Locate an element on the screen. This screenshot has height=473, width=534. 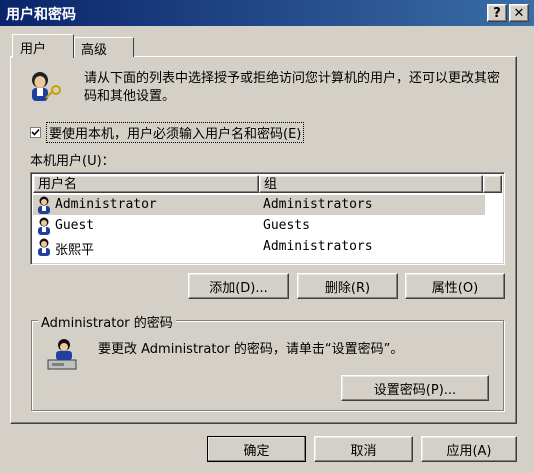
password-groupbox-title: Administrator 的密码 is located at coordinates (107, 321).